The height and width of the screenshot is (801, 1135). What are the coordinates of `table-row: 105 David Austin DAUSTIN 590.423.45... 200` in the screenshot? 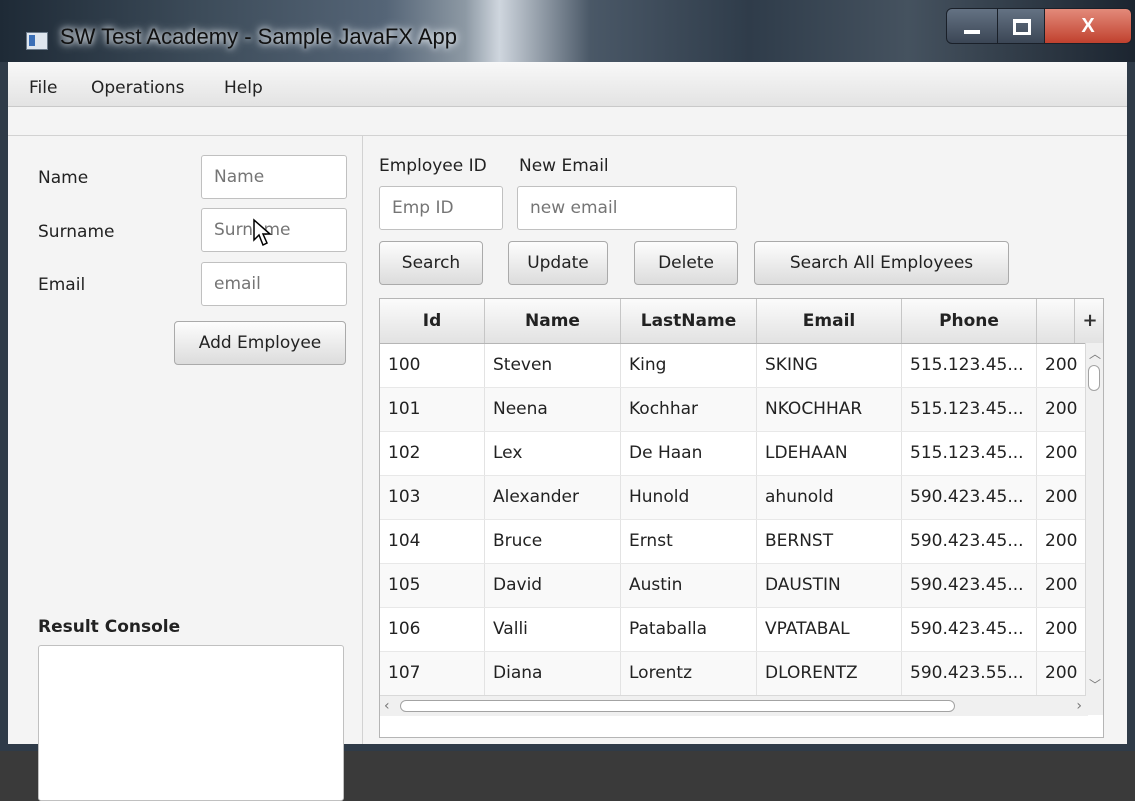 It's located at (734, 586).